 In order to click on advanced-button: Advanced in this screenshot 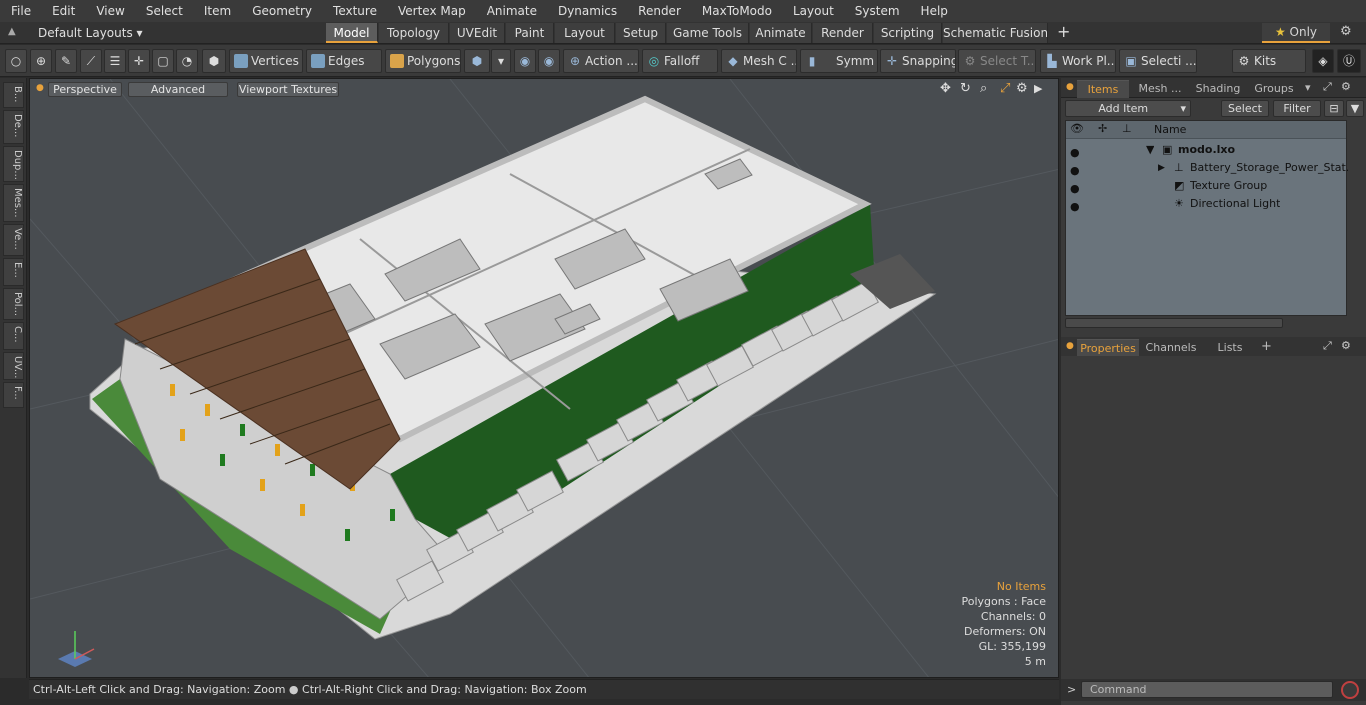, I will do `click(178, 89)`.